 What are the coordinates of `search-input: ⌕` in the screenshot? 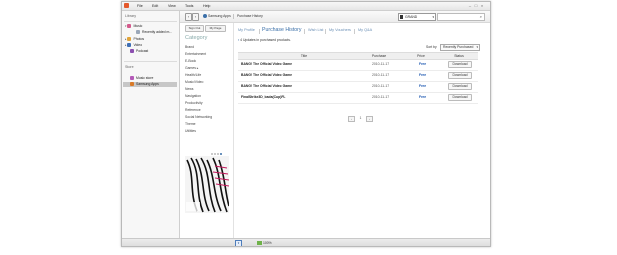 It's located at (461, 17).